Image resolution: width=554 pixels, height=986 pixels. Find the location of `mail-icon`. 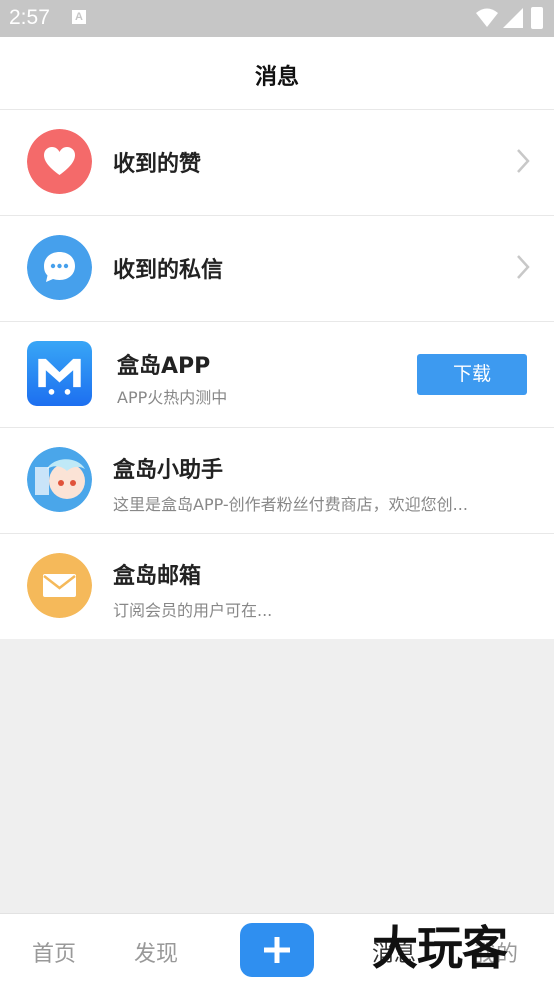

mail-icon is located at coordinates (59, 585).